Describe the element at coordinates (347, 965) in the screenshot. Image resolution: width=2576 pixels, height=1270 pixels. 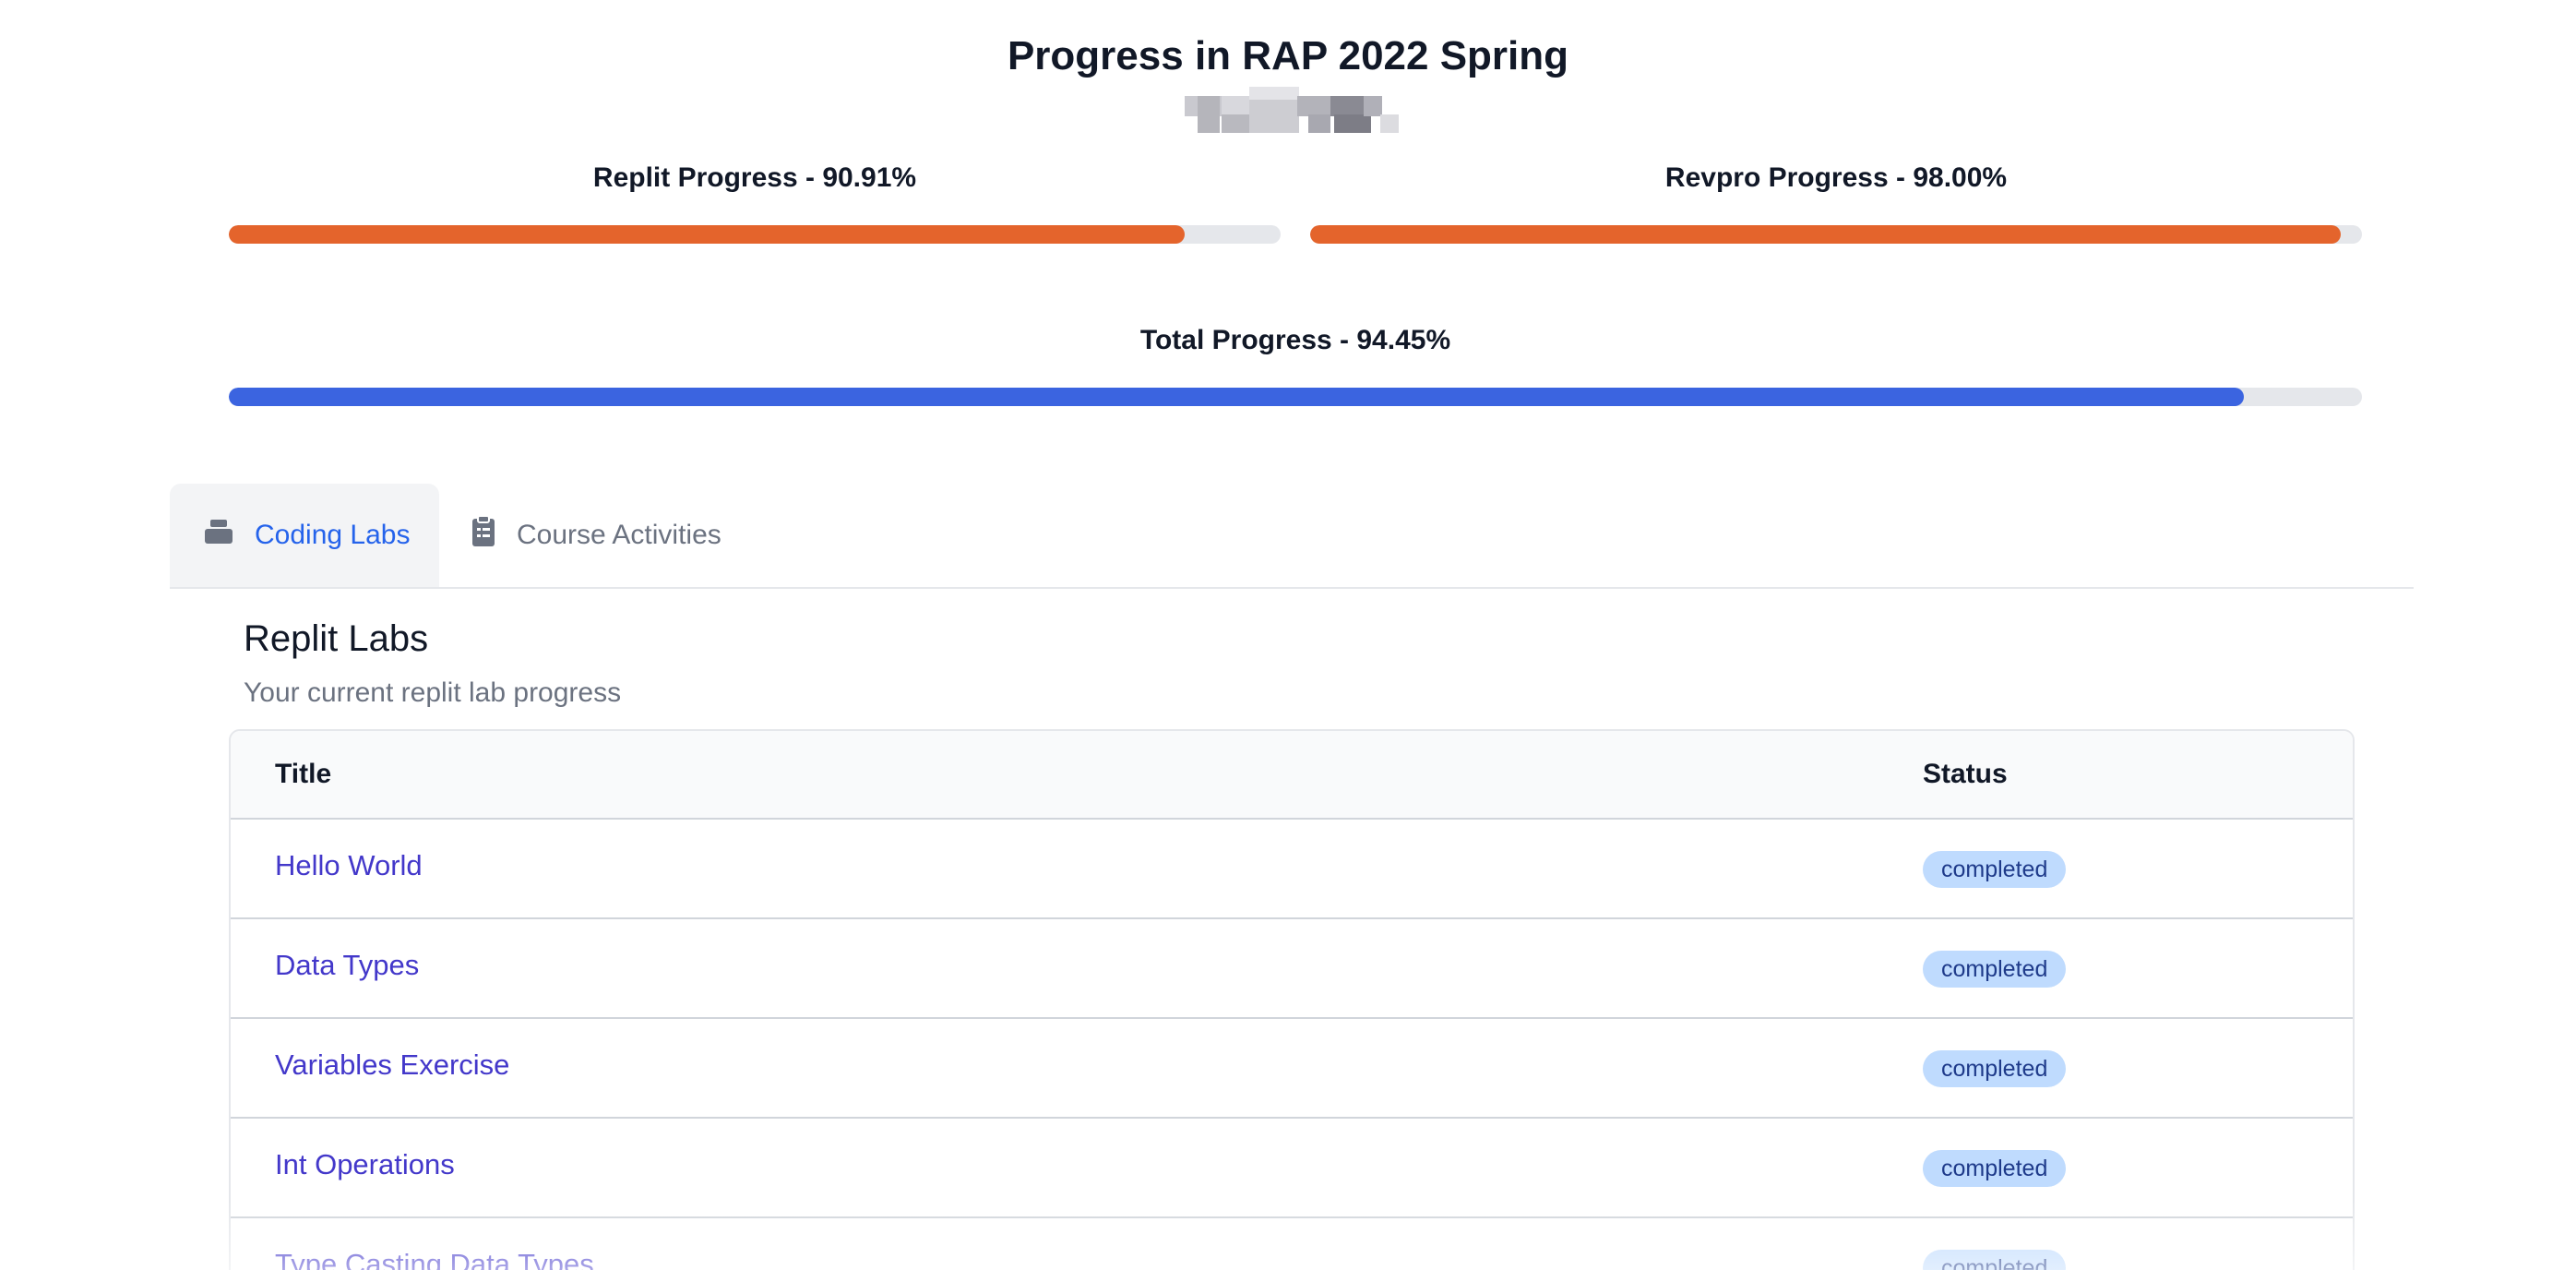
I see `lab-title-link: Data Types` at that location.